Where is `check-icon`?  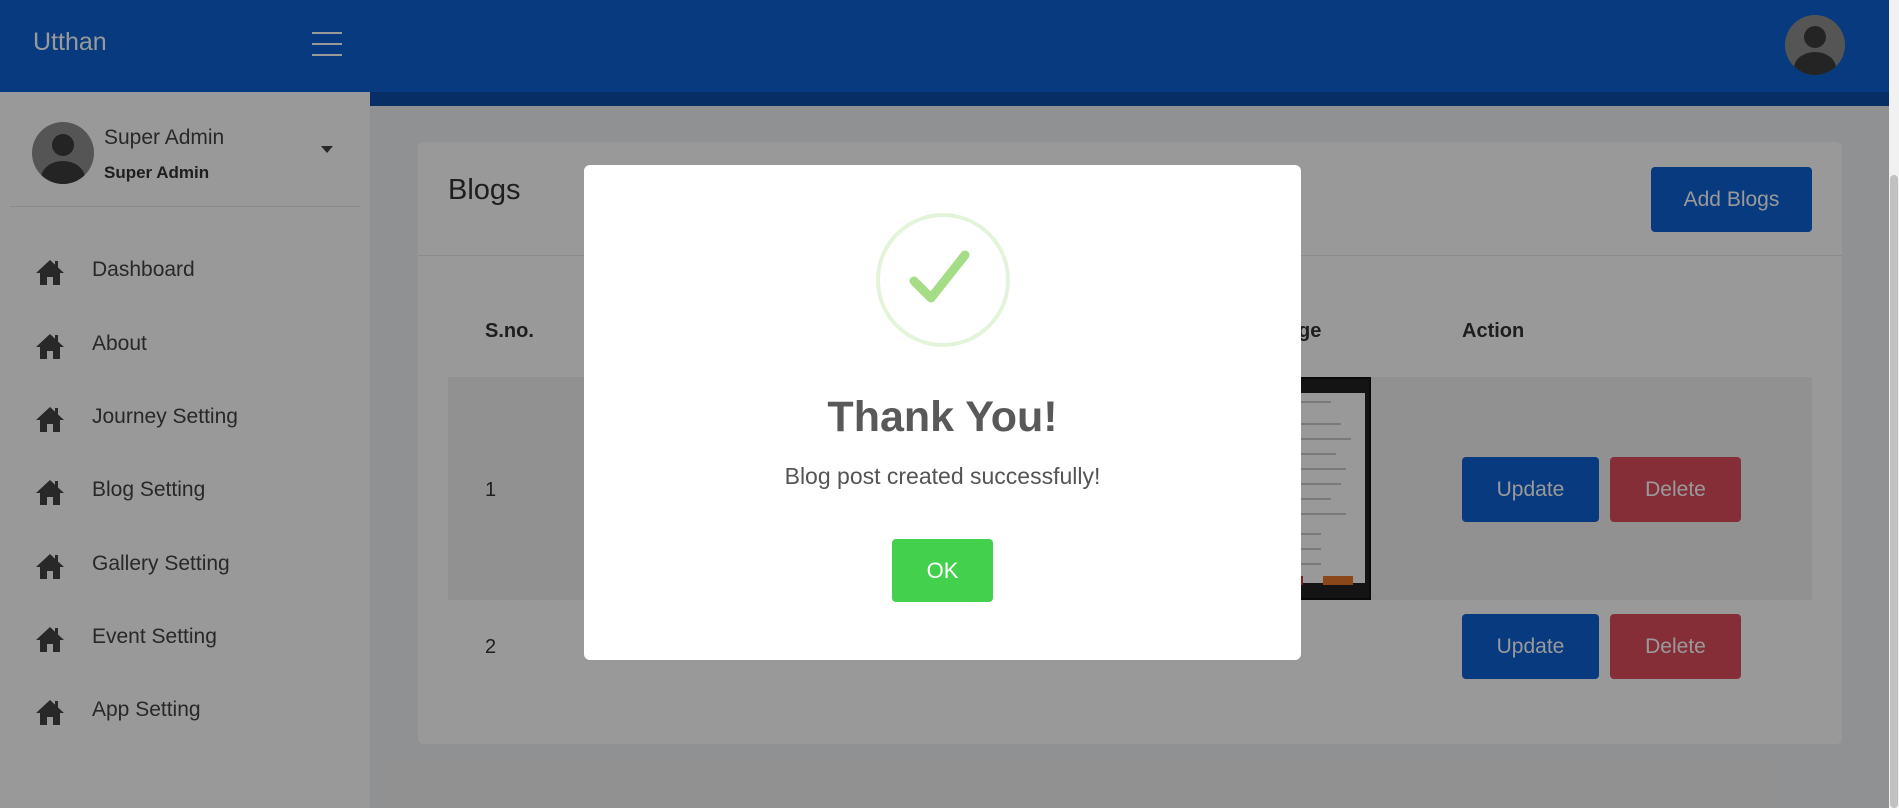 check-icon is located at coordinates (939, 276).